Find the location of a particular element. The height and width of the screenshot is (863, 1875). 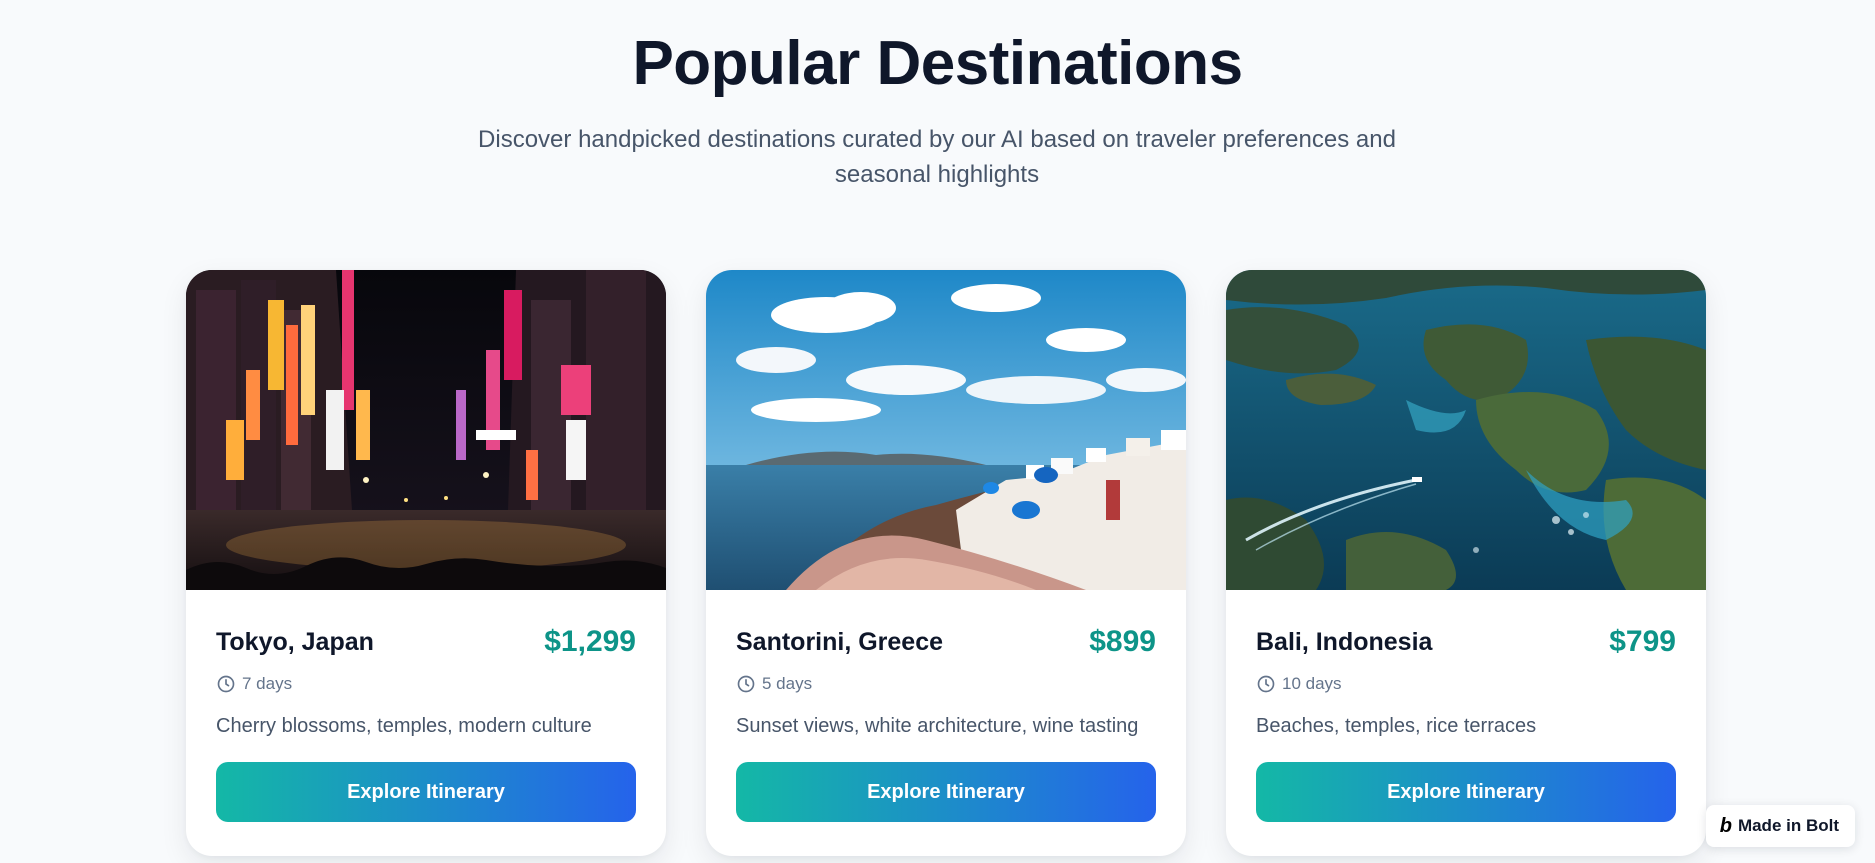

destination-price: $899 is located at coordinates (1122, 641).